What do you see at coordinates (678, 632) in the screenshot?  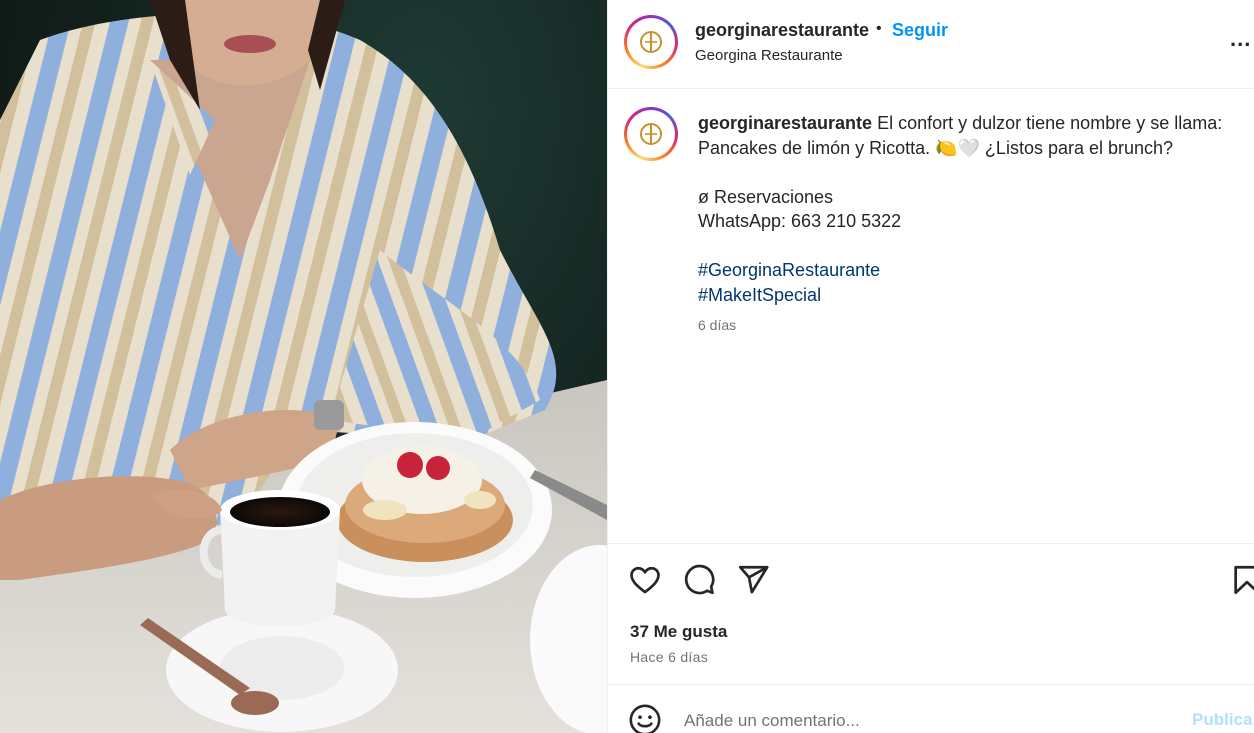 I see `likes-count: 37 Me gusta` at bounding box center [678, 632].